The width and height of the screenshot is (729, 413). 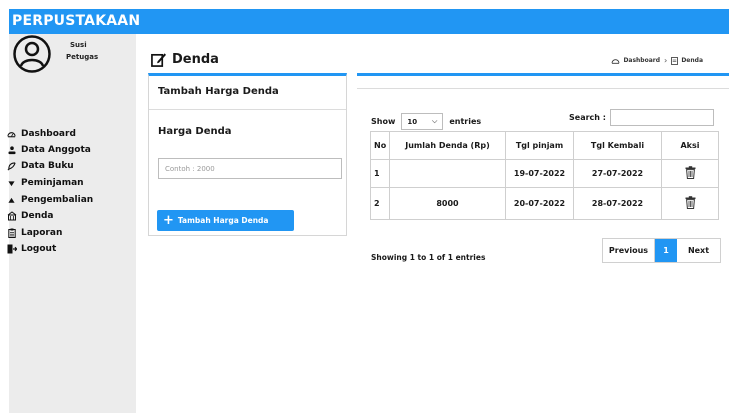 What do you see at coordinates (380, 203) in the screenshot?
I see `cell-no: 2` at bounding box center [380, 203].